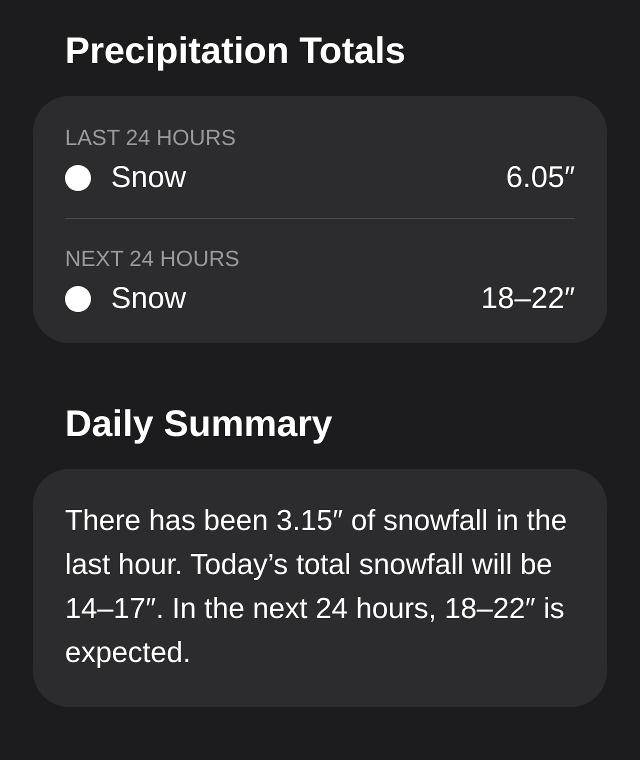 This screenshot has width=640, height=760. Describe the element at coordinates (152, 259) in the screenshot. I see `period-label: NEXT 24 HOURS` at that location.